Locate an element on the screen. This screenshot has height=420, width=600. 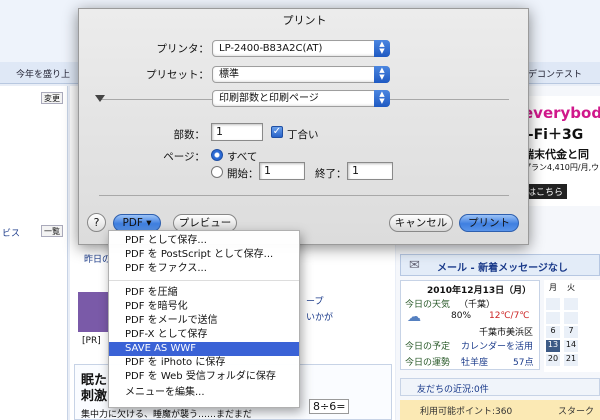
yesterday-link: 昨日の is located at coordinates (97, 258).